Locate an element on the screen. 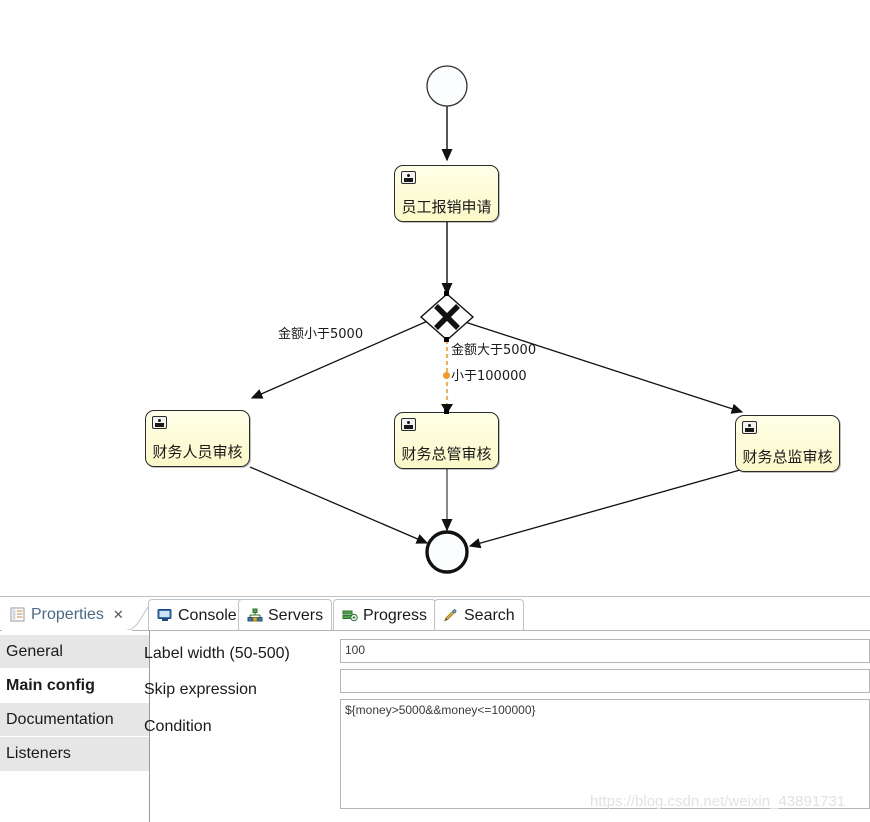  section-listeners: Listeners is located at coordinates (74, 754).